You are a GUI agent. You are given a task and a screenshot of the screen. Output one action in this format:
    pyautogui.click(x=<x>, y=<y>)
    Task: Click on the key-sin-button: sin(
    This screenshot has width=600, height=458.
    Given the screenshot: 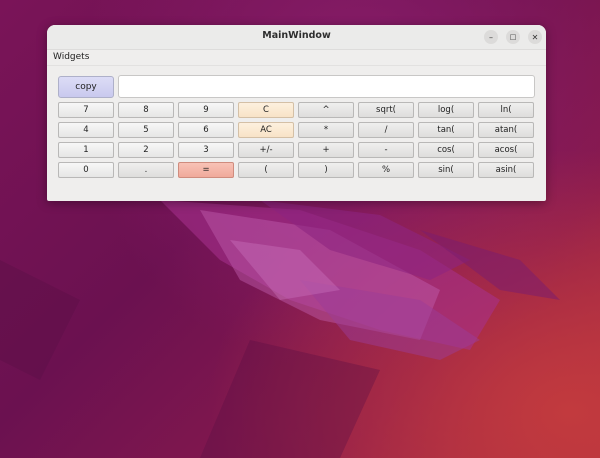 What is the action you would take?
    pyautogui.click(x=446, y=170)
    